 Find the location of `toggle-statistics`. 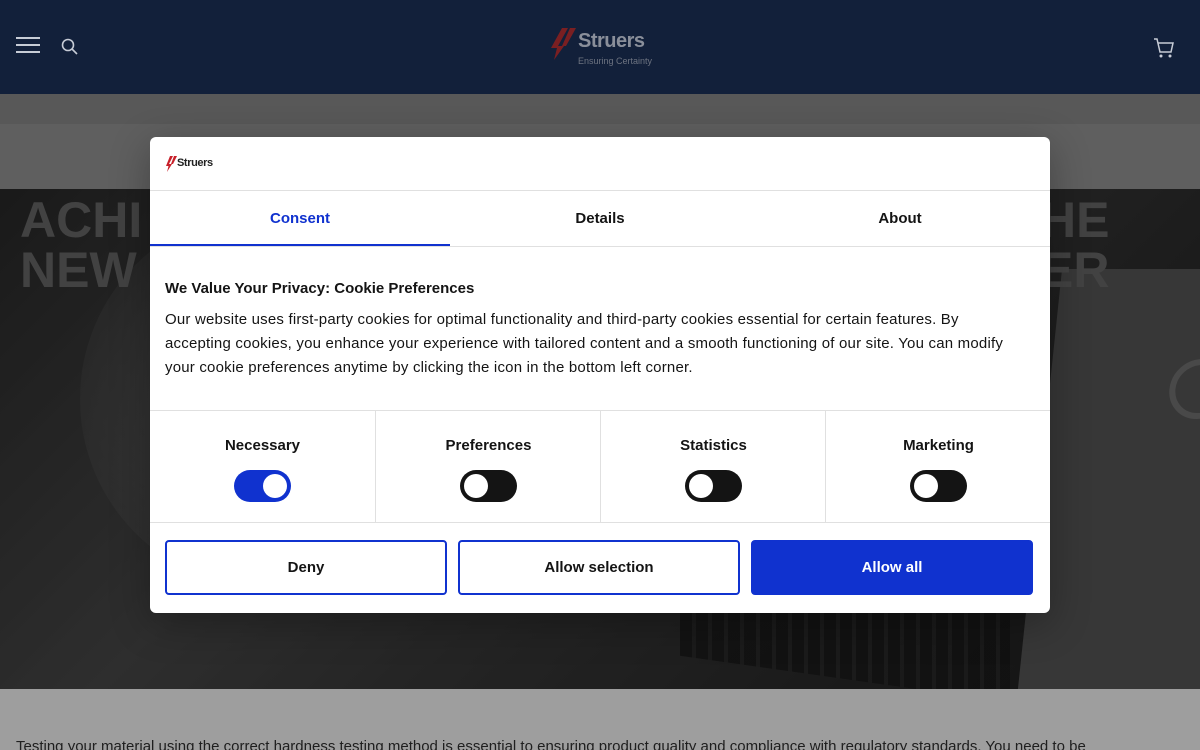

toggle-statistics is located at coordinates (713, 486).